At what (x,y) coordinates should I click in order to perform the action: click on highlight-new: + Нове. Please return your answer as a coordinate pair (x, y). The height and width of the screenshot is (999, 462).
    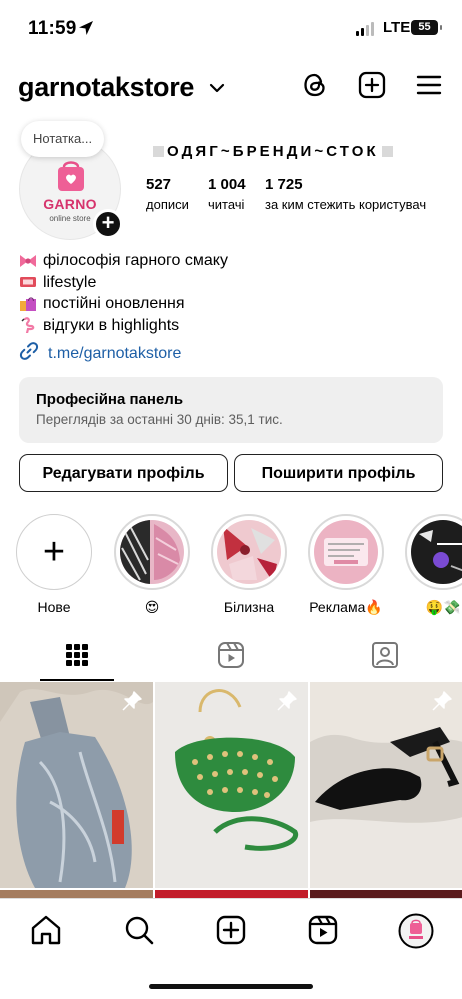
    Looking at the image, I should click on (54, 564).